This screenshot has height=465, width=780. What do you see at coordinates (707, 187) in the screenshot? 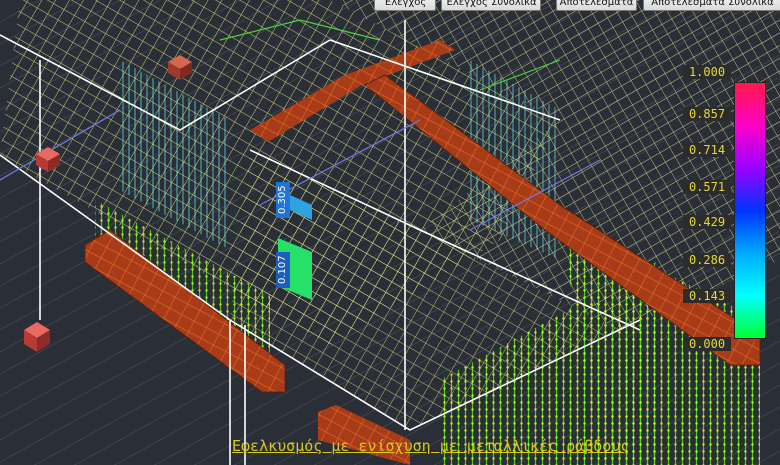
I see `legend-label: 0.571` at bounding box center [707, 187].